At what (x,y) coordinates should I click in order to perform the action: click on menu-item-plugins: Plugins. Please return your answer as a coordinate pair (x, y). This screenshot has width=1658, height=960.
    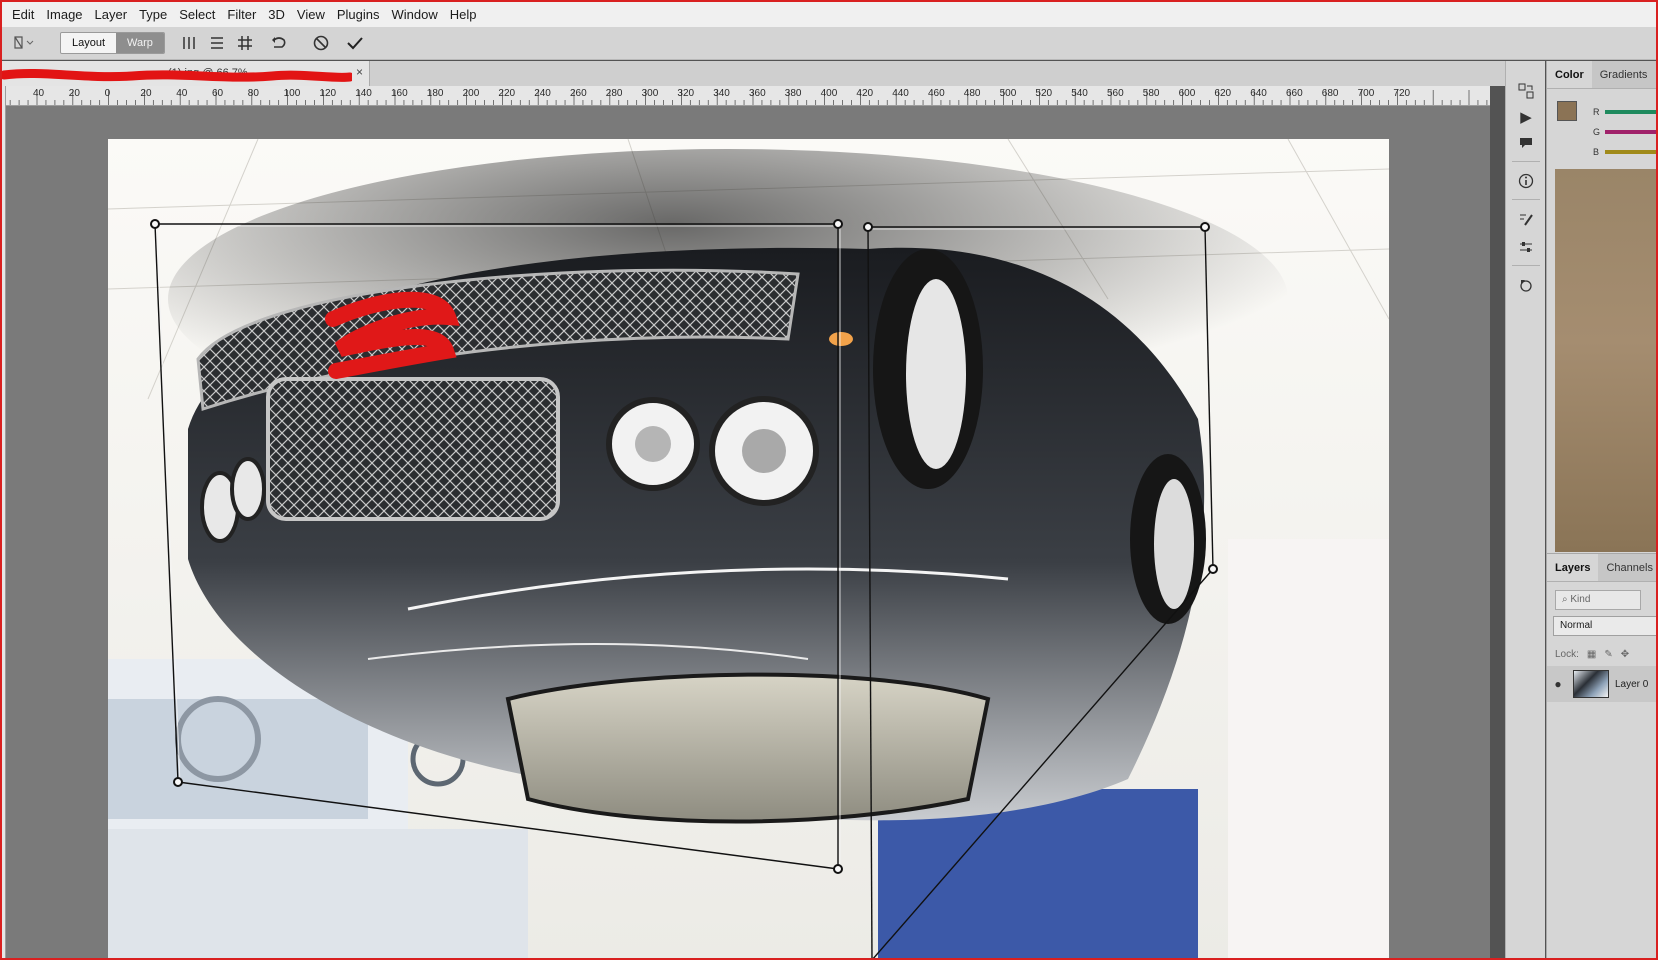
    Looking at the image, I should click on (358, 14).